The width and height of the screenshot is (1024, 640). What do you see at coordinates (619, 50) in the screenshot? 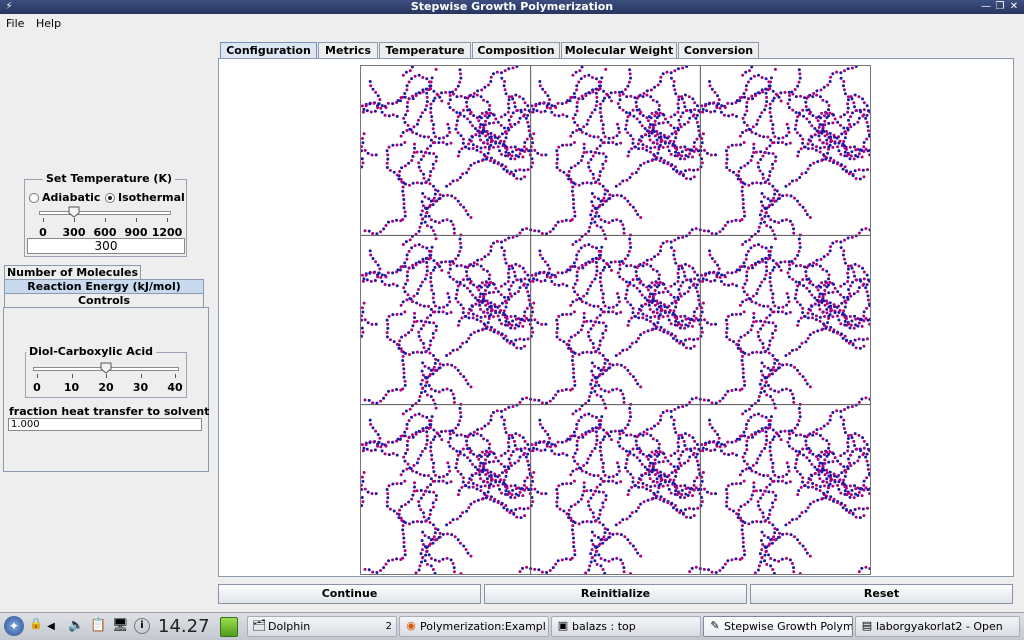
I see `tab-molecular-weight: Molecular Weight` at bounding box center [619, 50].